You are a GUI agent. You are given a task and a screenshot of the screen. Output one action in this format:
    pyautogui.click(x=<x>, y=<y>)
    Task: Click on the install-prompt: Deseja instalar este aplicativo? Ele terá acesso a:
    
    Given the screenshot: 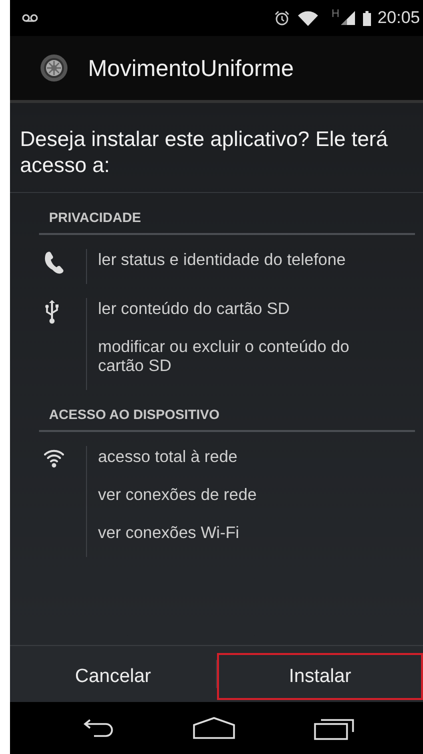 What is the action you would take?
    pyautogui.click(x=216, y=148)
    